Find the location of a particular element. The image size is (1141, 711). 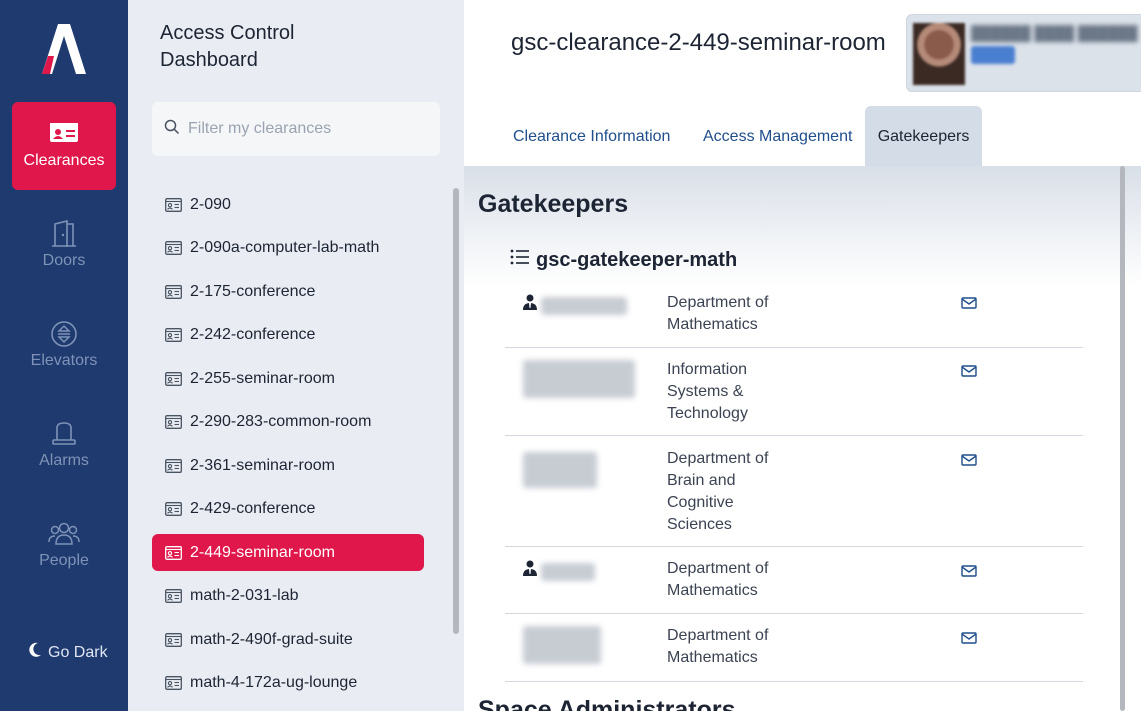

section-title: Gatekeepers is located at coordinates (553, 204).